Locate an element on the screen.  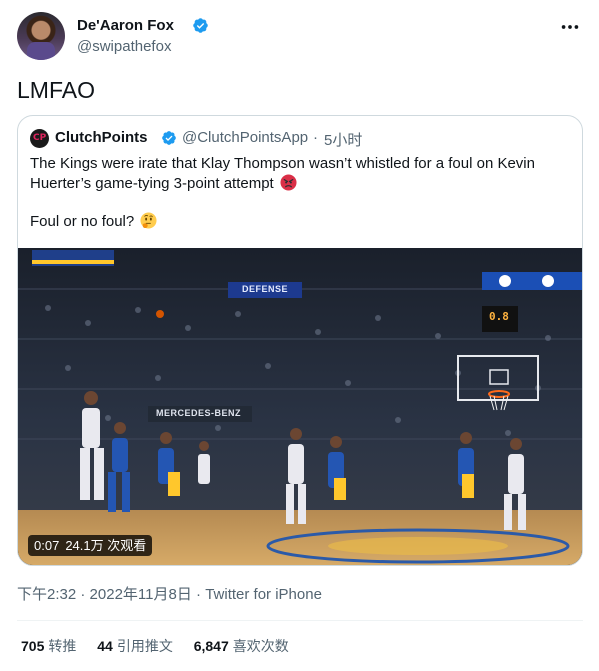
retweets-stat: 705 转推 is located at coordinates (48, 646).